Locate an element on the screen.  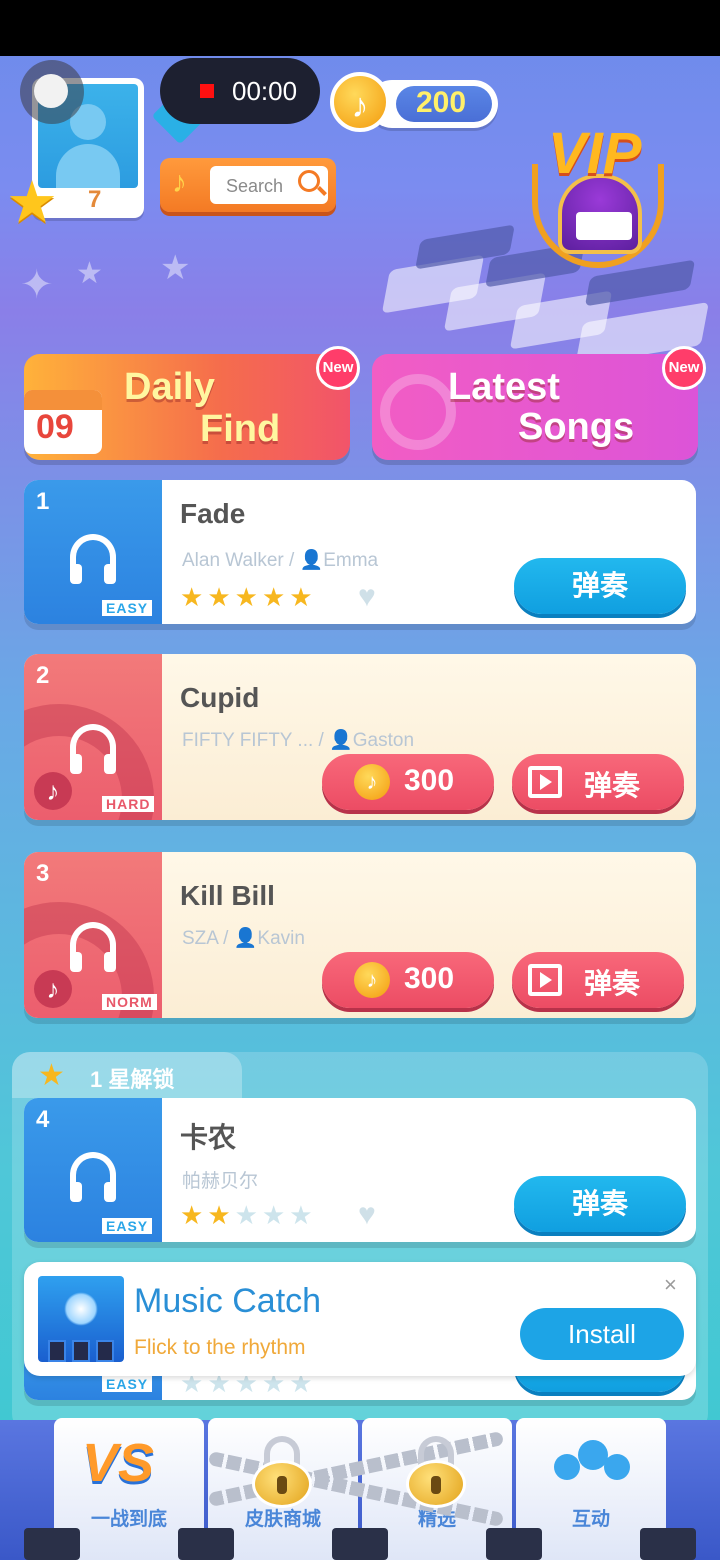
song-artist: 帕赫贝尔 is located at coordinates (220, 1181).